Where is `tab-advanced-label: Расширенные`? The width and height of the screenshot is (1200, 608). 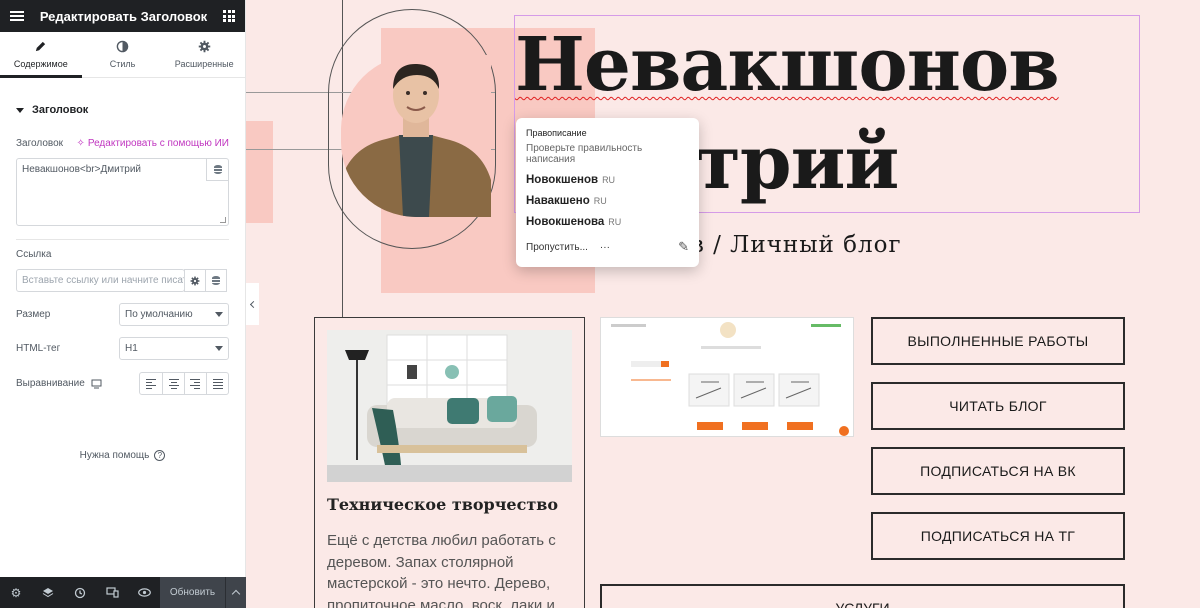 tab-advanced-label: Расширенные is located at coordinates (204, 64).